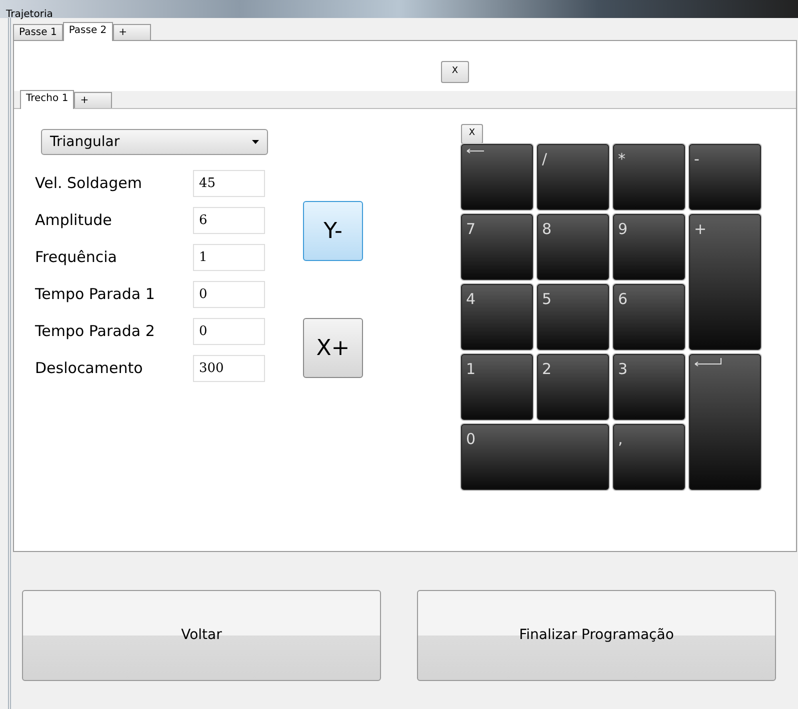 Image resolution: width=798 pixels, height=709 pixels. What do you see at coordinates (74, 221) in the screenshot?
I see `field-label: Amplitude` at bounding box center [74, 221].